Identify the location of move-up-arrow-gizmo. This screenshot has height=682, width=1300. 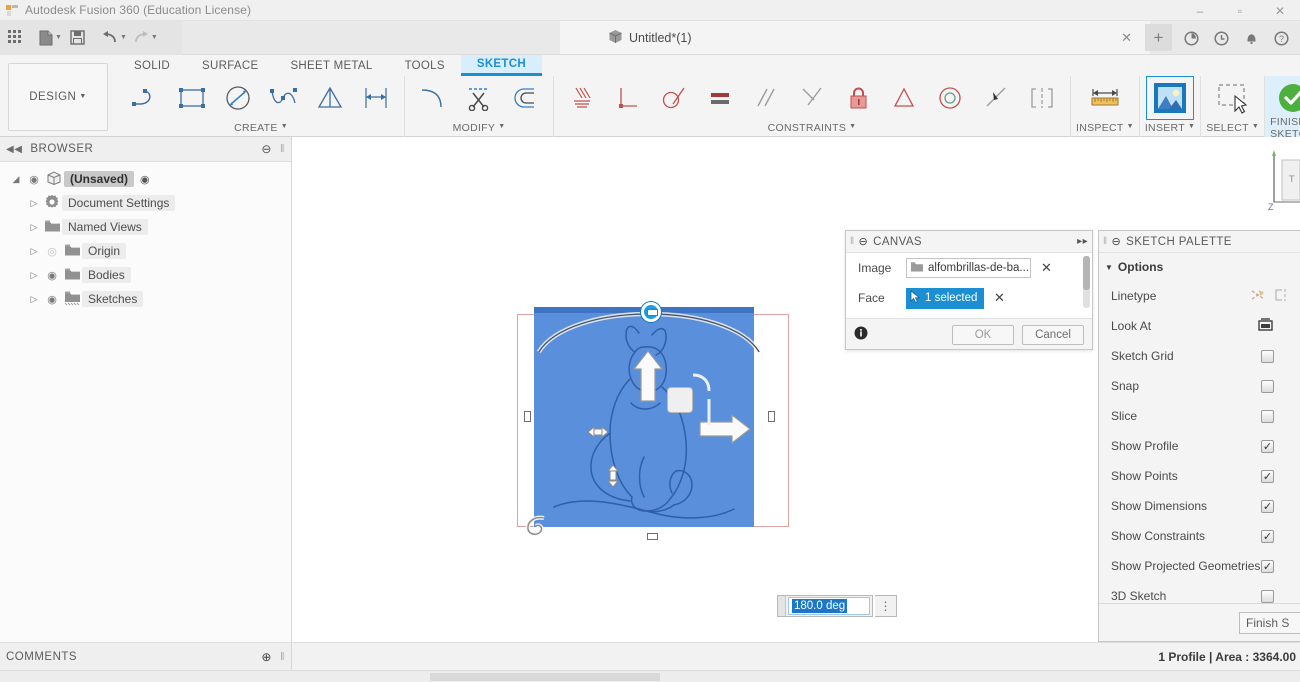
(648, 375).